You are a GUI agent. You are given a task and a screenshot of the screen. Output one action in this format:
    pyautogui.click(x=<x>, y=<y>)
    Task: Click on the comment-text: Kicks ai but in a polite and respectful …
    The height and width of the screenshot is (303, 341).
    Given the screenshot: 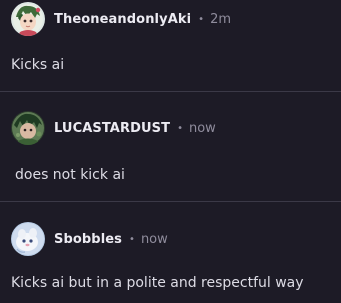 What is the action you would take?
    pyautogui.click(x=157, y=283)
    